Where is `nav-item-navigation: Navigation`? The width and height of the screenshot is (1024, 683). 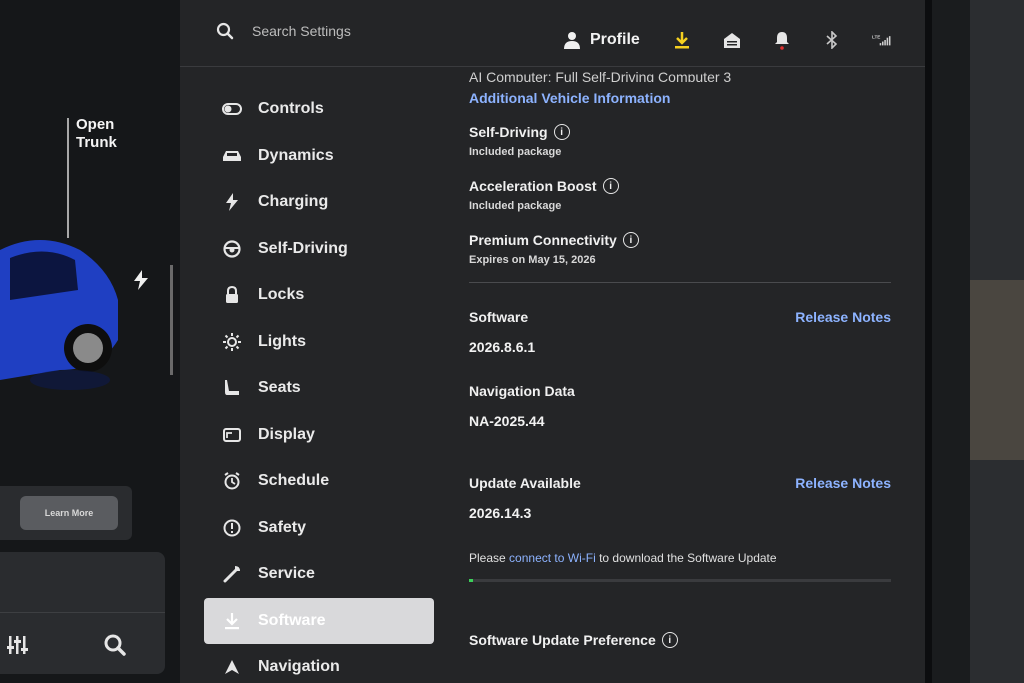 nav-item-navigation: Navigation is located at coordinates (319, 663).